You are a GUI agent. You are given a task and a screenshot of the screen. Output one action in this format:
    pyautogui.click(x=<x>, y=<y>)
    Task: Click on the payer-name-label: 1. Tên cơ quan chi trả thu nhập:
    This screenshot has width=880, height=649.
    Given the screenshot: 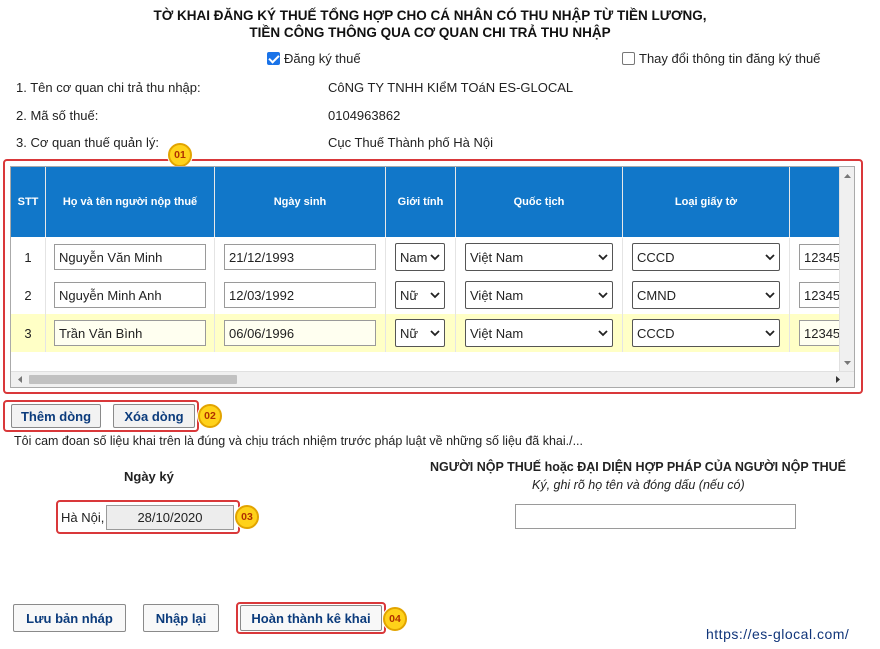 What is the action you would take?
    pyautogui.click(x=108, y=87)
    